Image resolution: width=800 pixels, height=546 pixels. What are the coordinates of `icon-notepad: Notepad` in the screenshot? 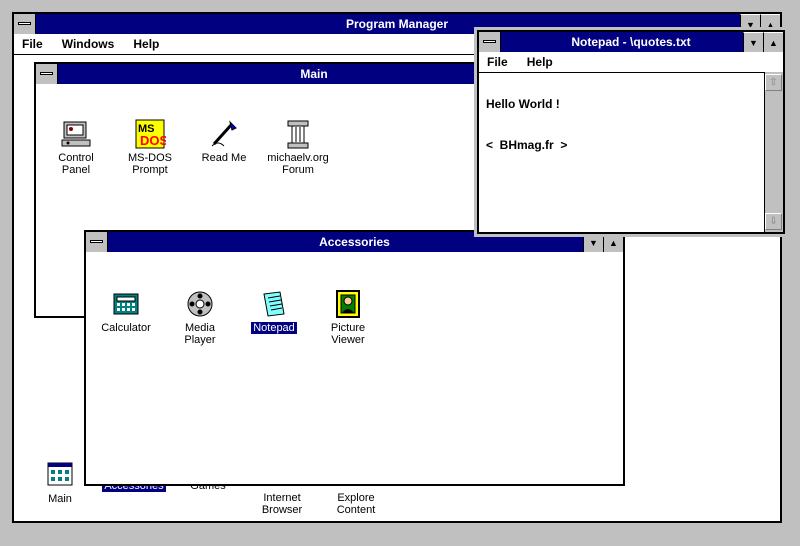 It's located at (274, 299).